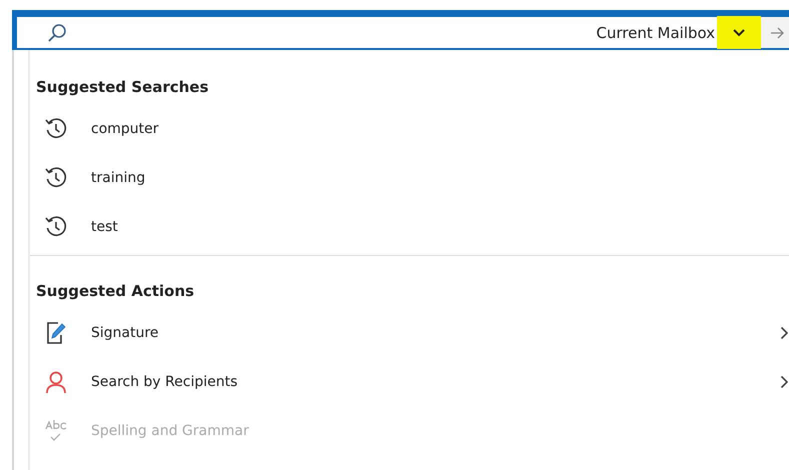  I want to click on suggestion-item: test, so click(409, 226).